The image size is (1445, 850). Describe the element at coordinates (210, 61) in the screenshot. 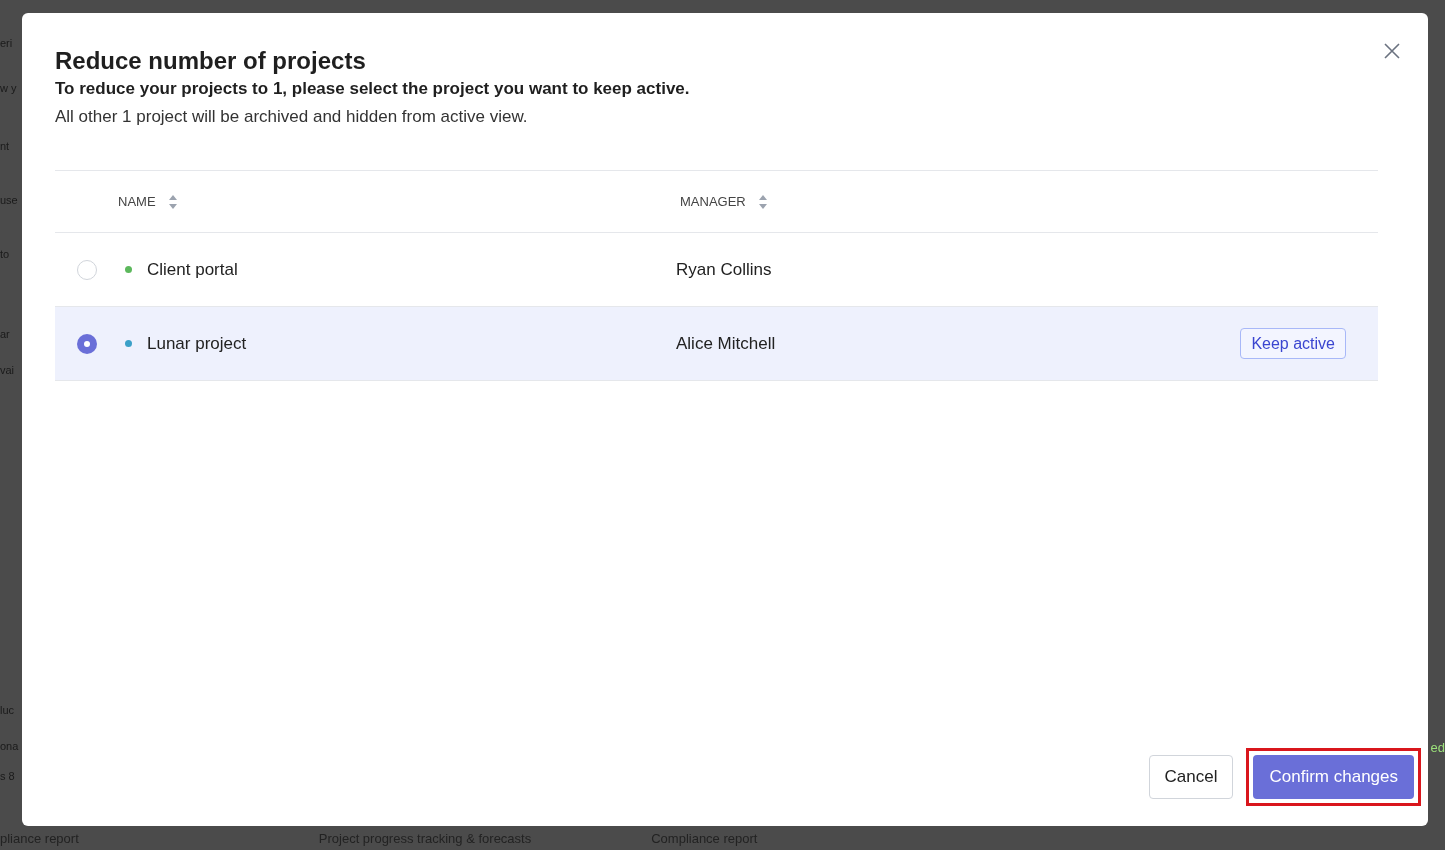

I see `dialog-title: Reduce number of projects` at that location.